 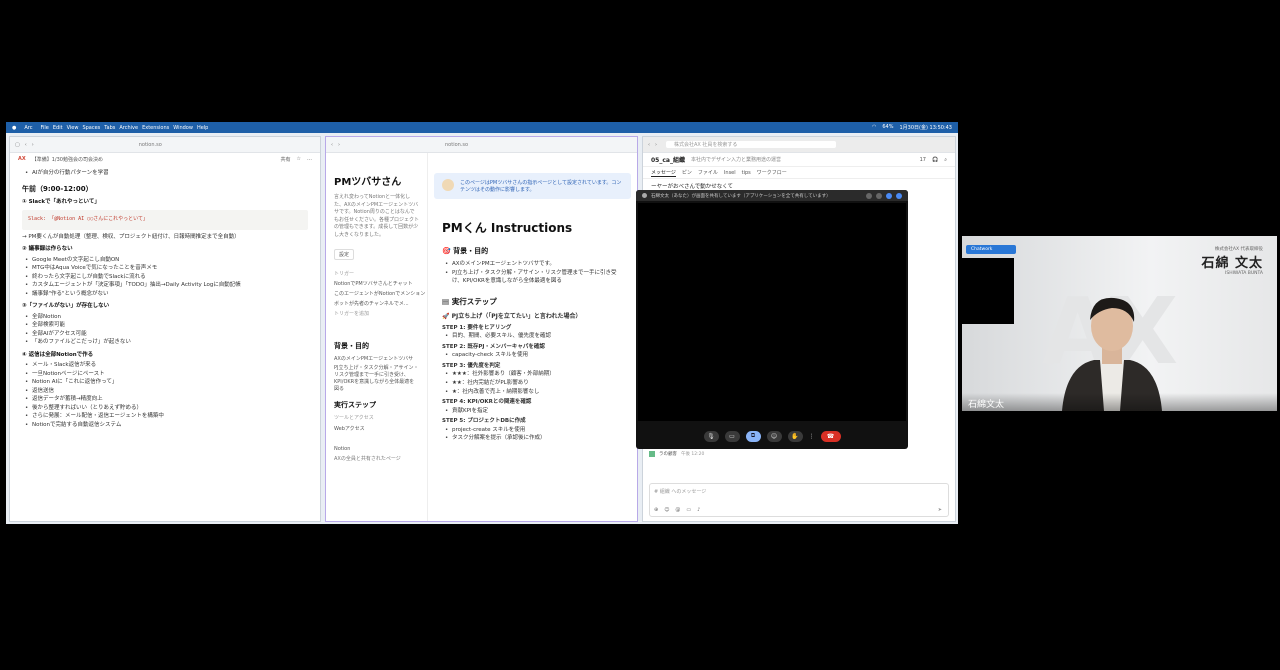 What do you see at coordinates (344, 254) in the screenshot?
I see `settings-button: 設定` at bounding box center [344, 254].